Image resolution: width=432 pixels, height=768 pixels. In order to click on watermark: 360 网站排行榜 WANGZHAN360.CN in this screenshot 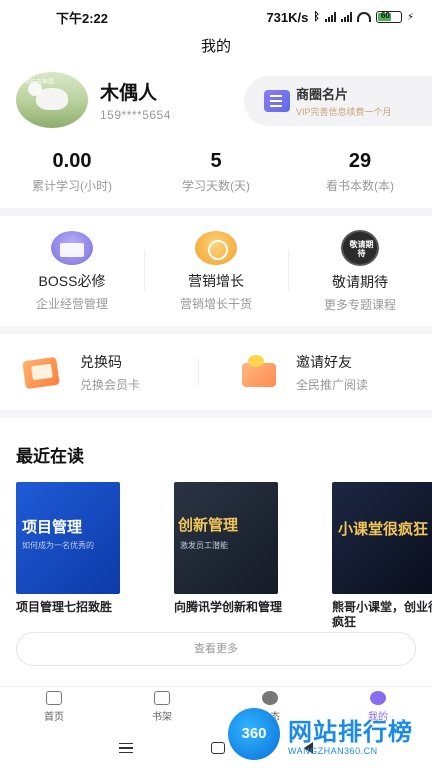, I will do `click(330, 735)`.